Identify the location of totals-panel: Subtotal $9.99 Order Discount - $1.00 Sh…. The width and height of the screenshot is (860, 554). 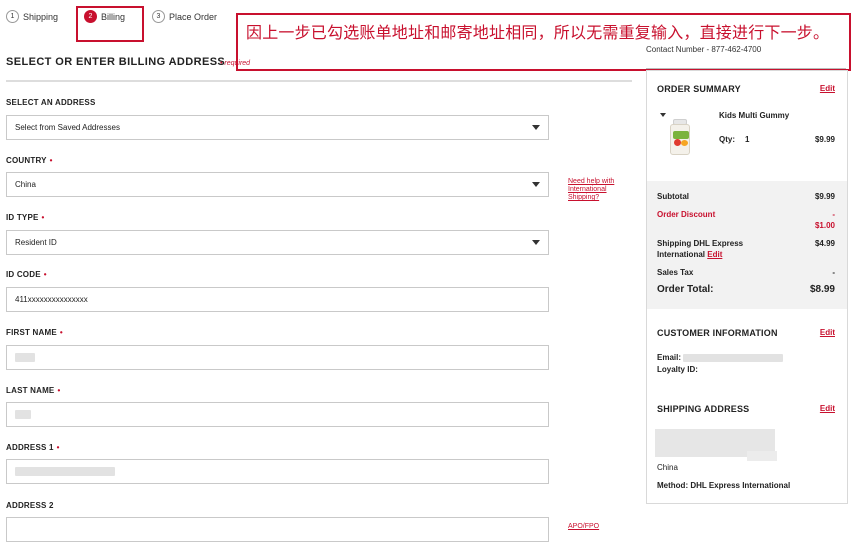
(747, 245).